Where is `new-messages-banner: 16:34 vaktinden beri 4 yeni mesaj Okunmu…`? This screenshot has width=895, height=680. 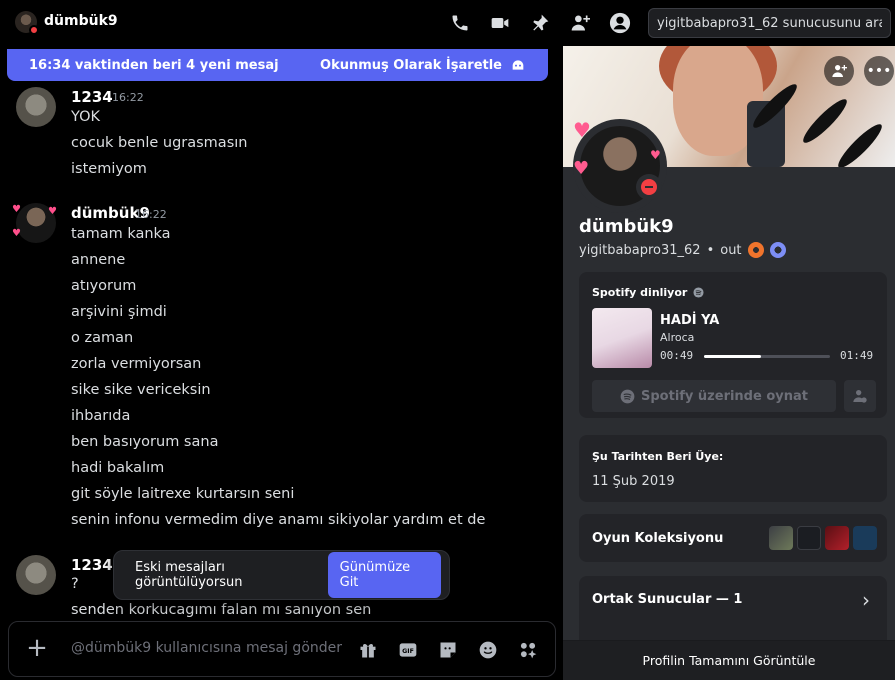
new-messages-banner: 16:34 vaktinden beri 4 yeni mesaj Okunmu… is located at coordinates (277, 65).